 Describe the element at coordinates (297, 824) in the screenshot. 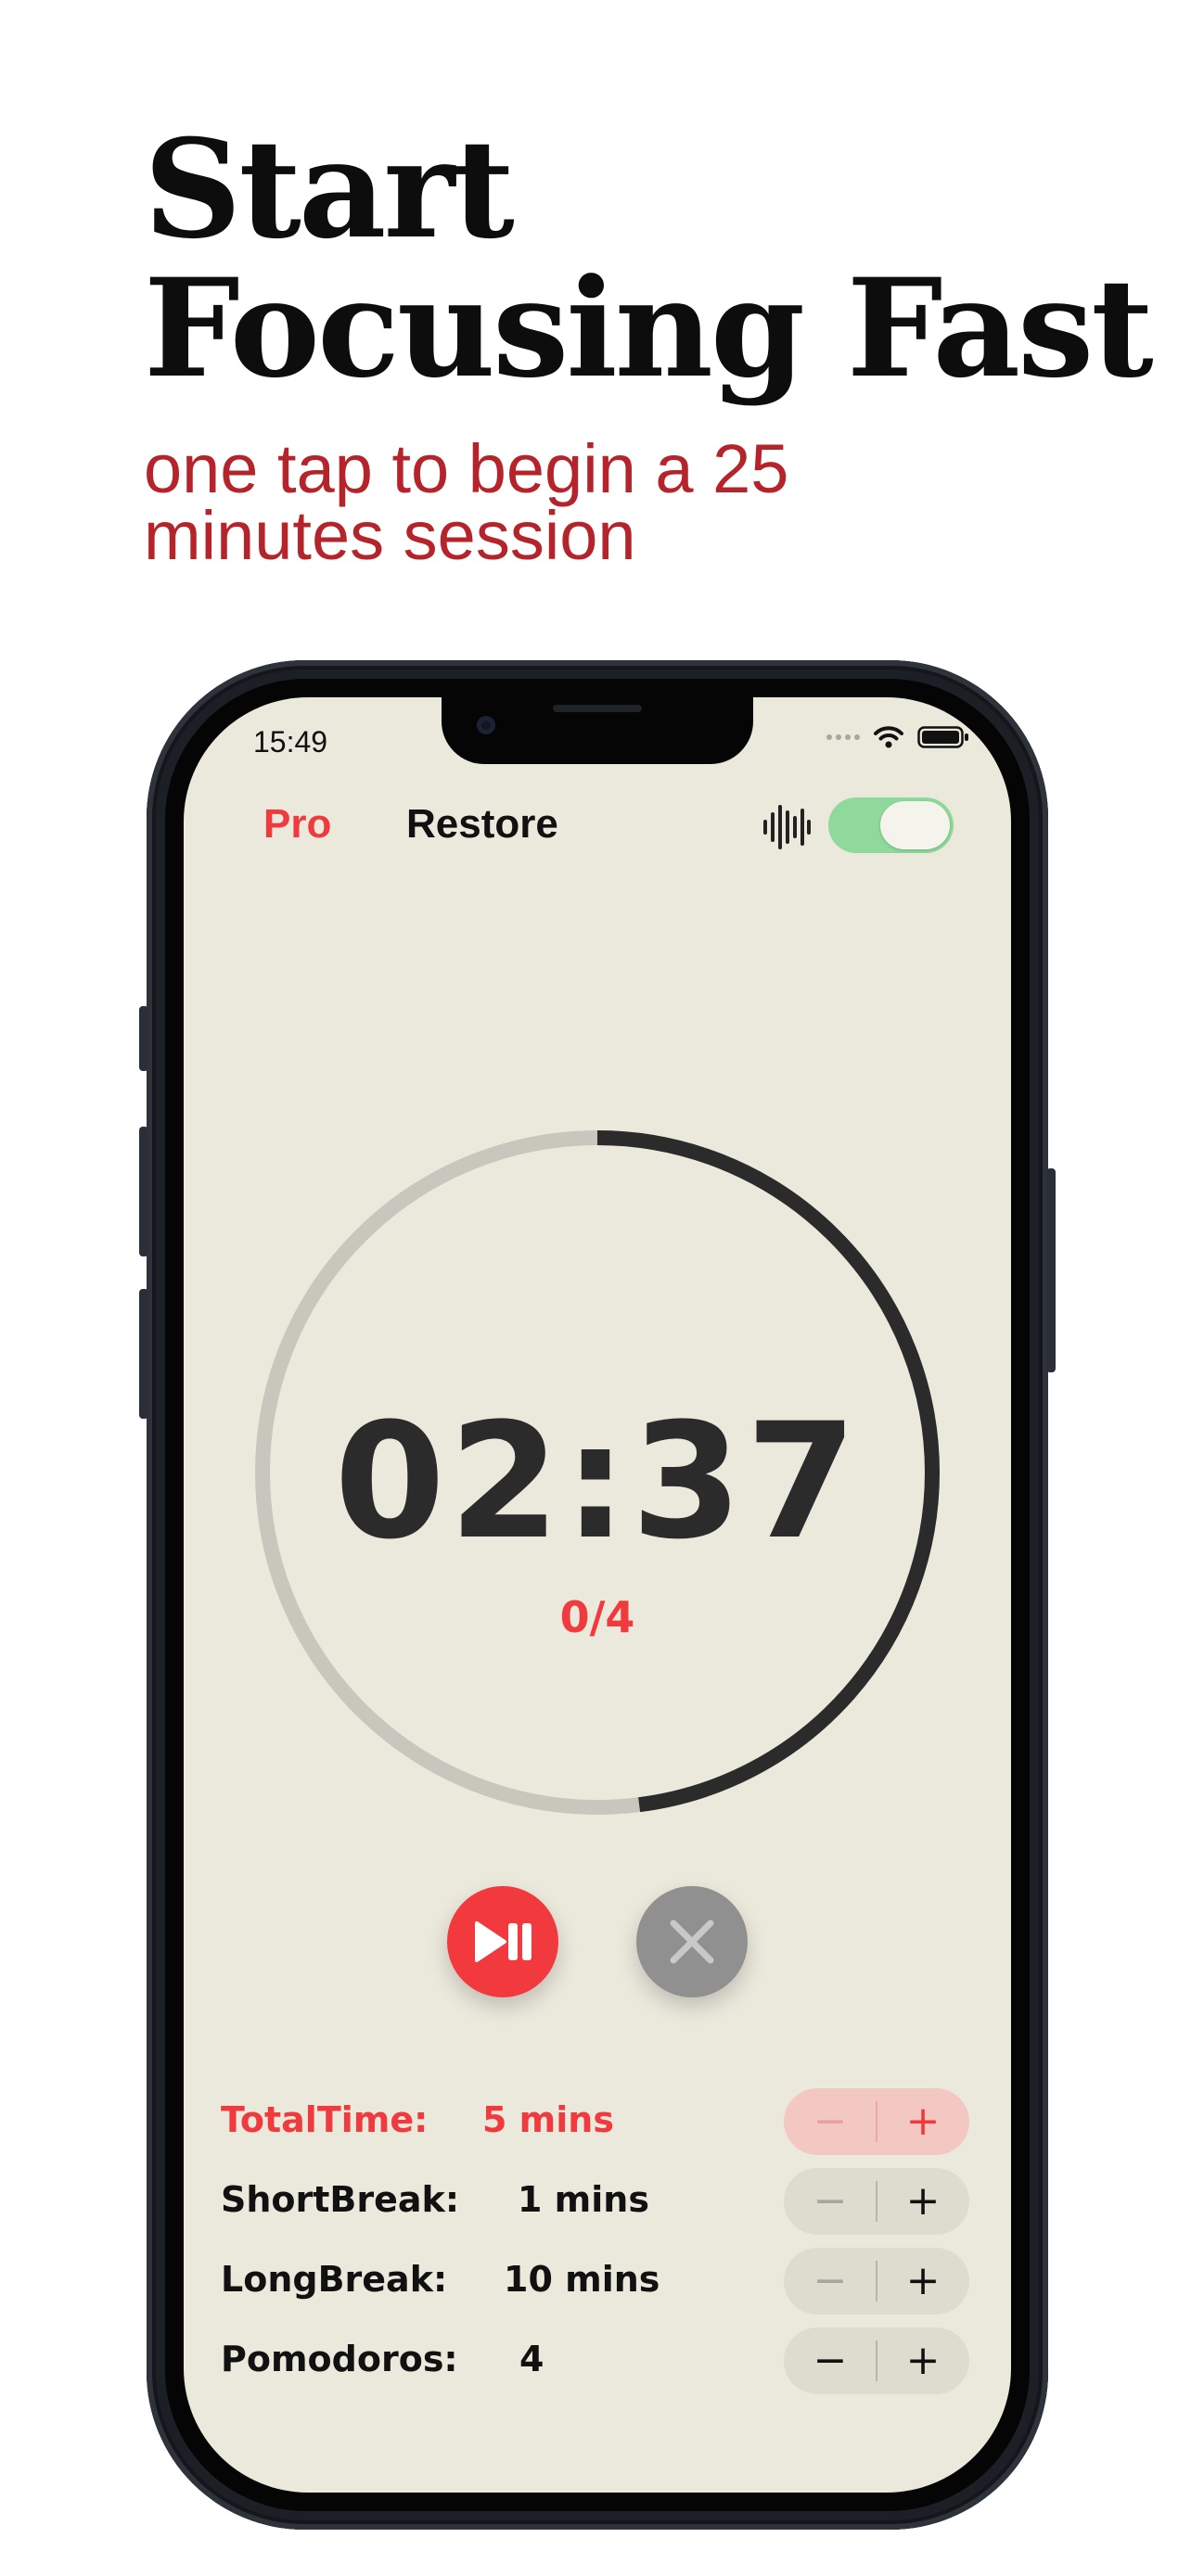

I see `pro-button: Pro` at that location.